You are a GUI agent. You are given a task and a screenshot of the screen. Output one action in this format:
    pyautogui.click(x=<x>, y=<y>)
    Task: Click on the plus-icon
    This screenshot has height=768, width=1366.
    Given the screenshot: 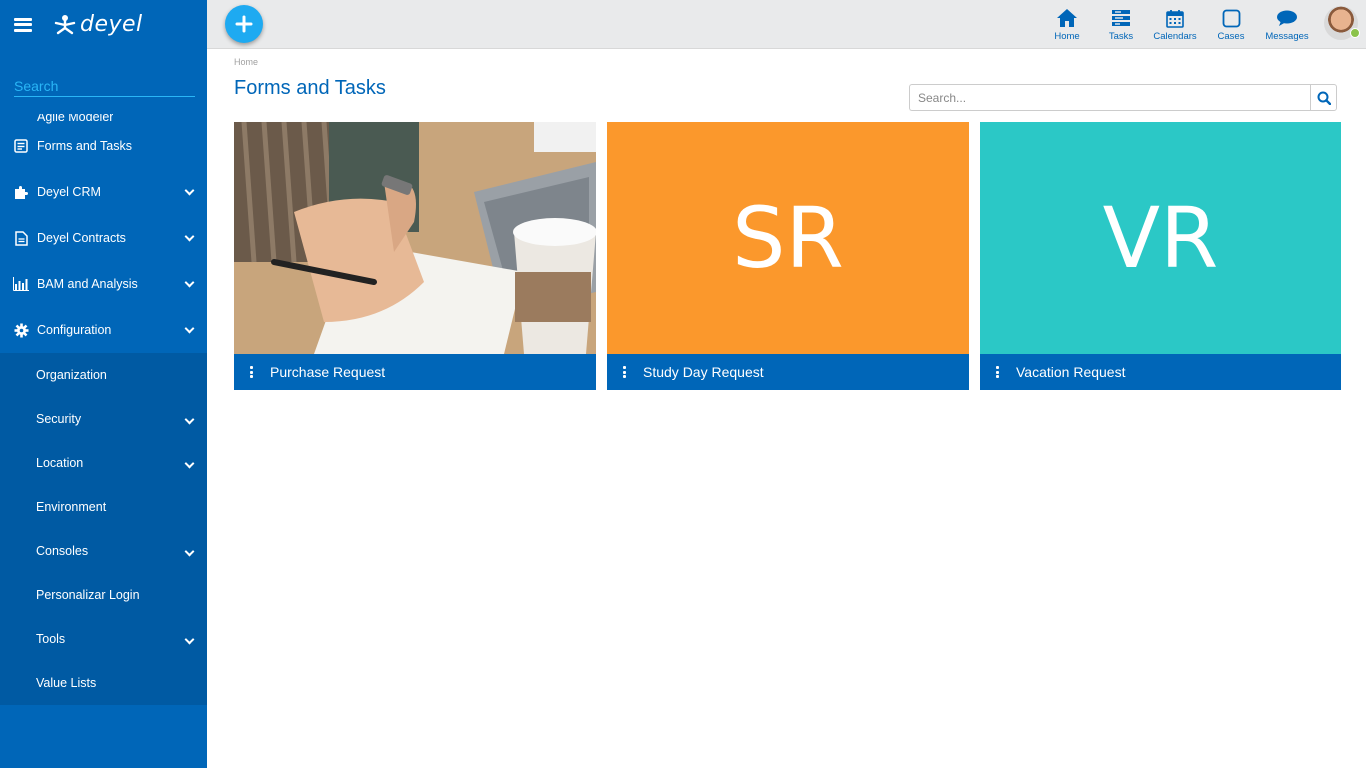 What is the action you would take?
    pyautogui.click(x=244, y=24)
    